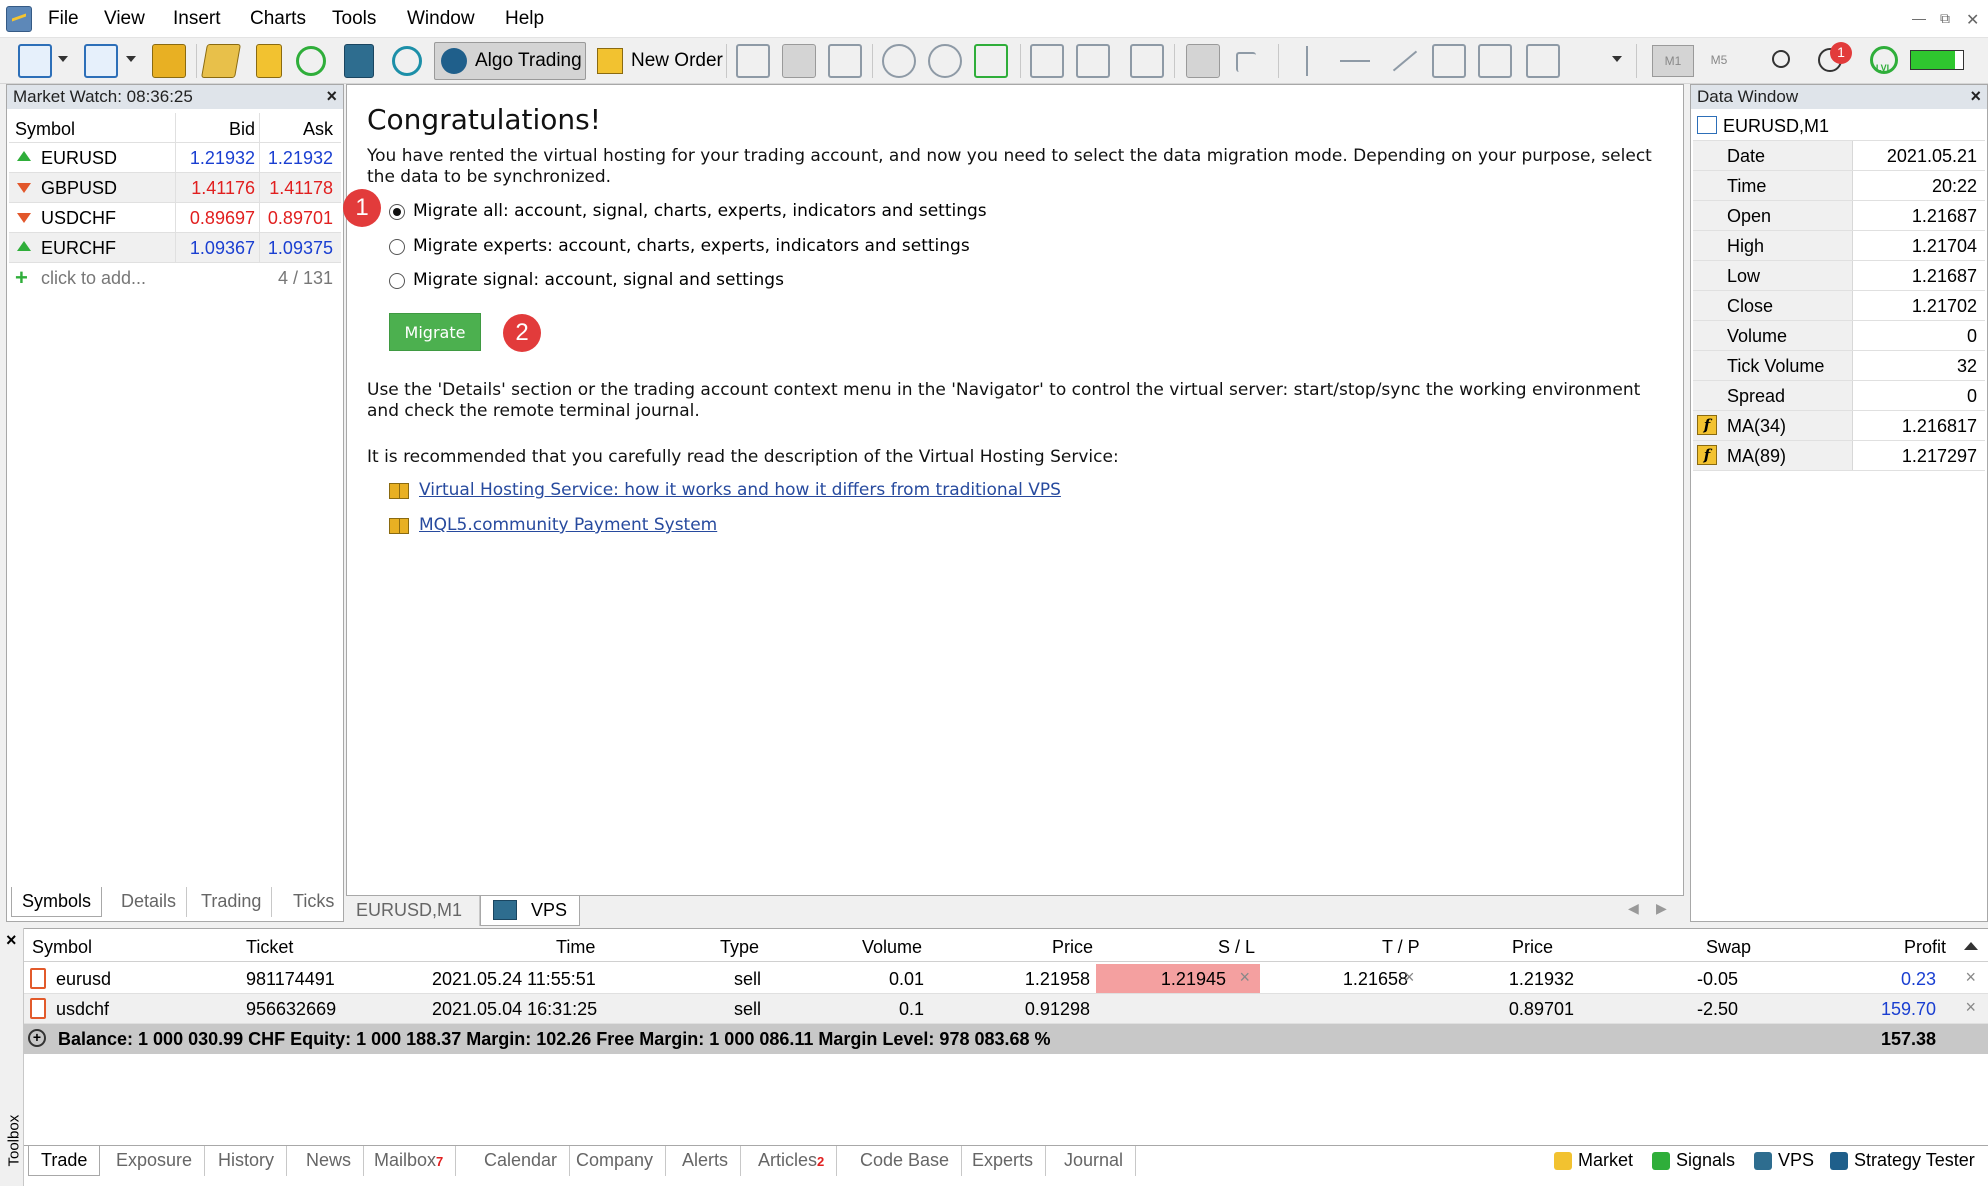 The width and height of the screenshot is (1988, 1186). What do you see at coordinates (1673, 61) in the screenshot?
I see `timeframe-m1-button: M1` at bounding box center [1673, 61].